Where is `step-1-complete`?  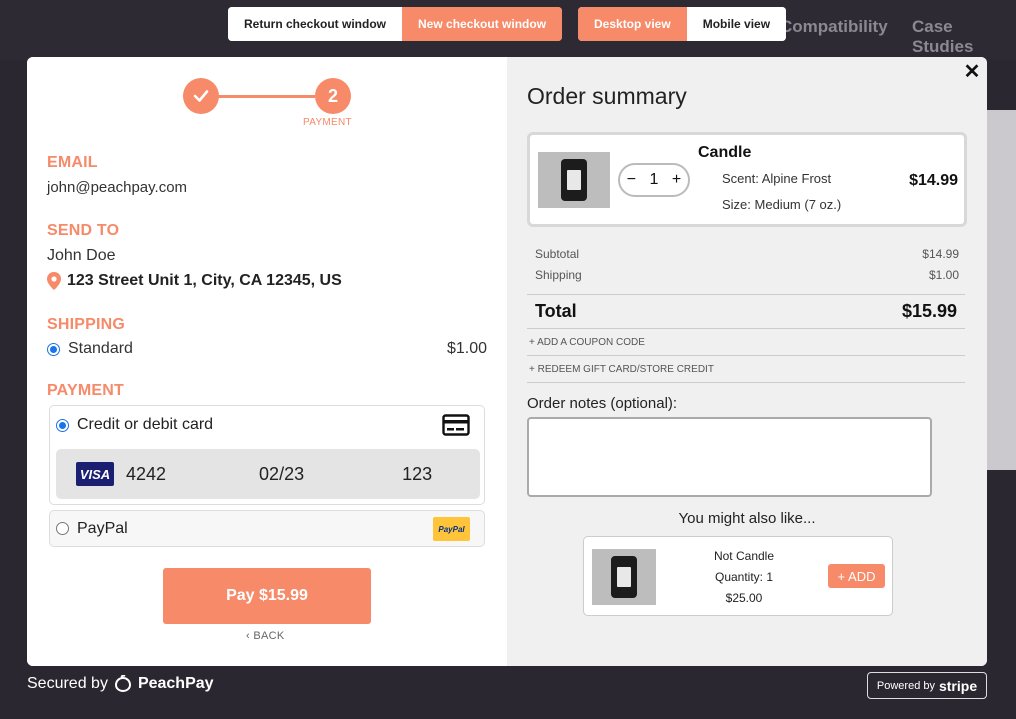
step-1-complete is located at coordinates (201, 96).